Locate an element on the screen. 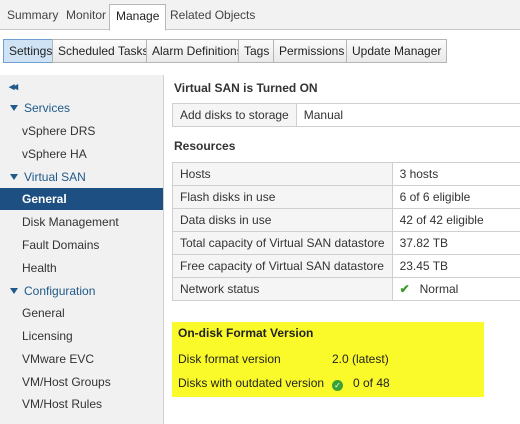 The width and height of the screenshot is (520, 424). resources-title: Resources is located at coordinates (205, 146).